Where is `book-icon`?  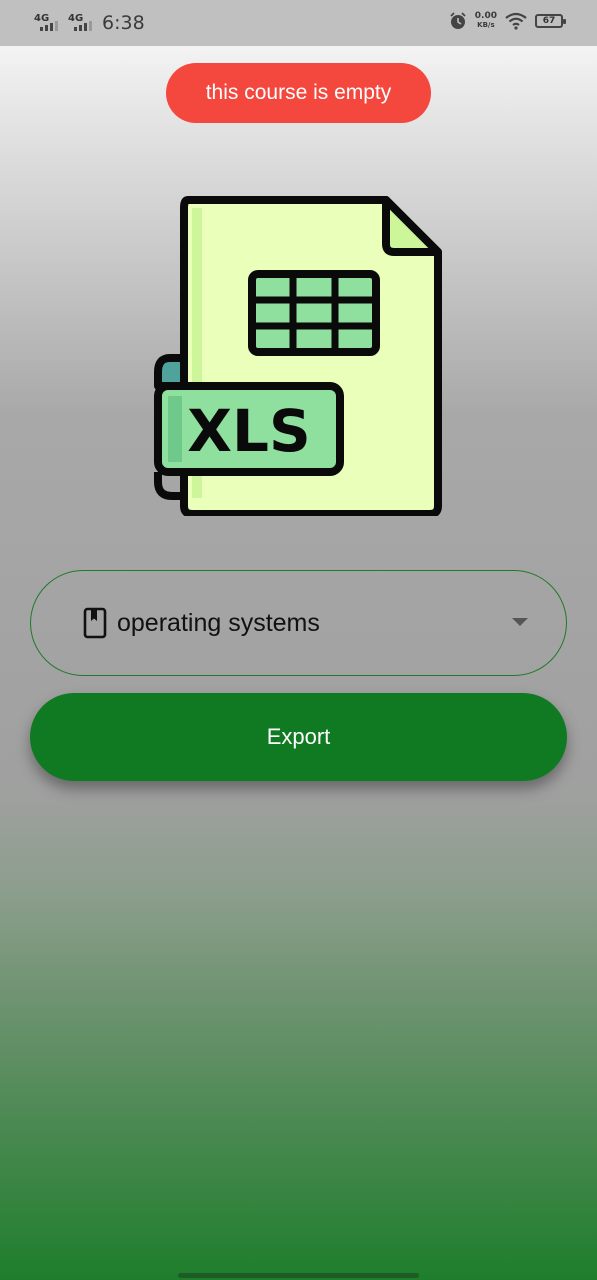 book-icon is located at coordinates (95, 623).